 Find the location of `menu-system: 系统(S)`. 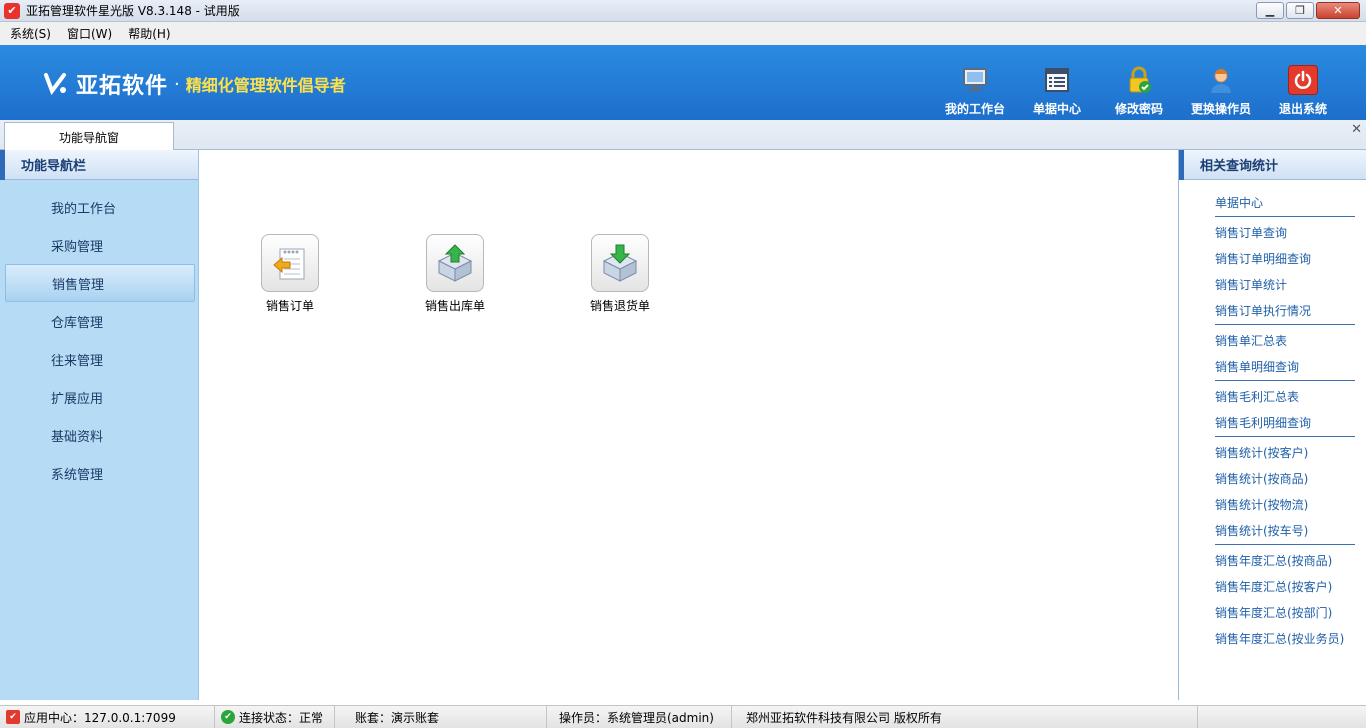

menu-system: 系统(S) is located at coordinates (30, 33).